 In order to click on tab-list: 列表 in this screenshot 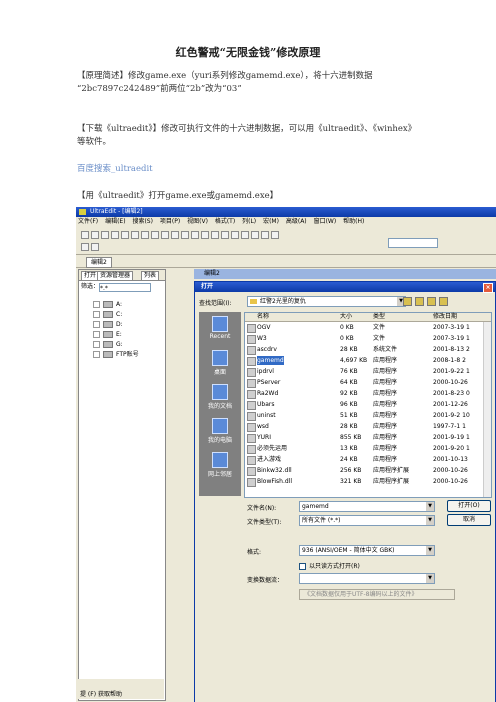, I will do `click(150, 276)`.